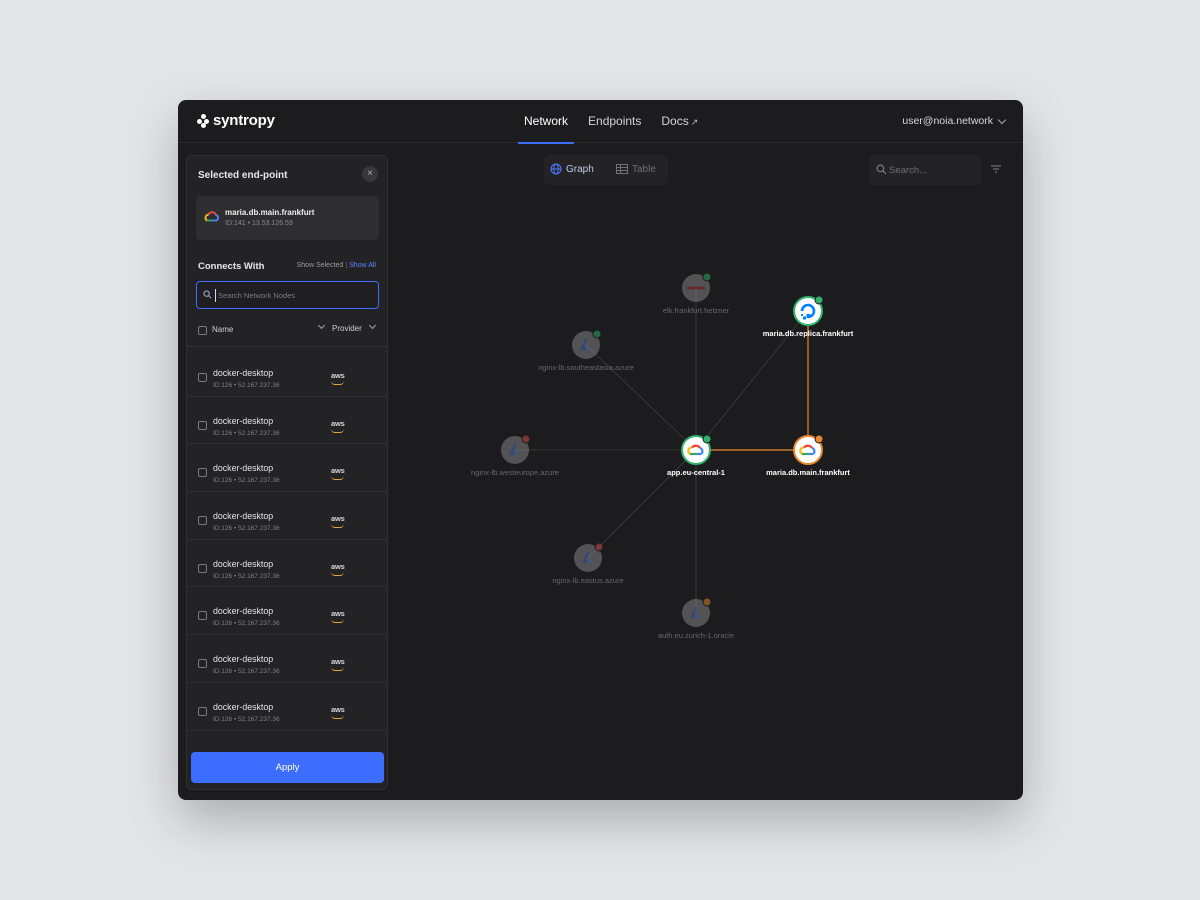  What do you see at coordinates (696, 472) in the screenshot?
I see `node-label: app.eu-central-1` at bounding box center [696, 472].